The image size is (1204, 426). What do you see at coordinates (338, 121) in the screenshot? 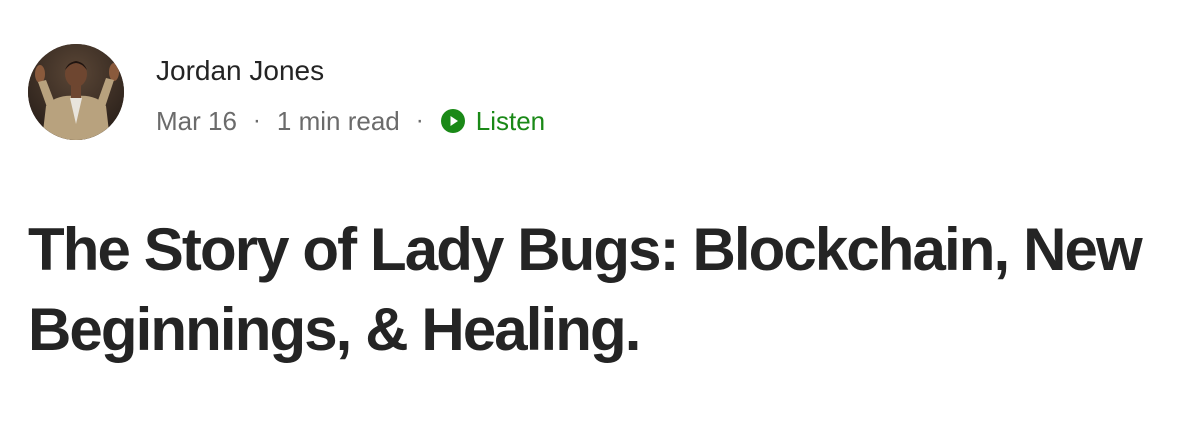
I see `read-time: 1 min read` at bounding box center [338, 121].